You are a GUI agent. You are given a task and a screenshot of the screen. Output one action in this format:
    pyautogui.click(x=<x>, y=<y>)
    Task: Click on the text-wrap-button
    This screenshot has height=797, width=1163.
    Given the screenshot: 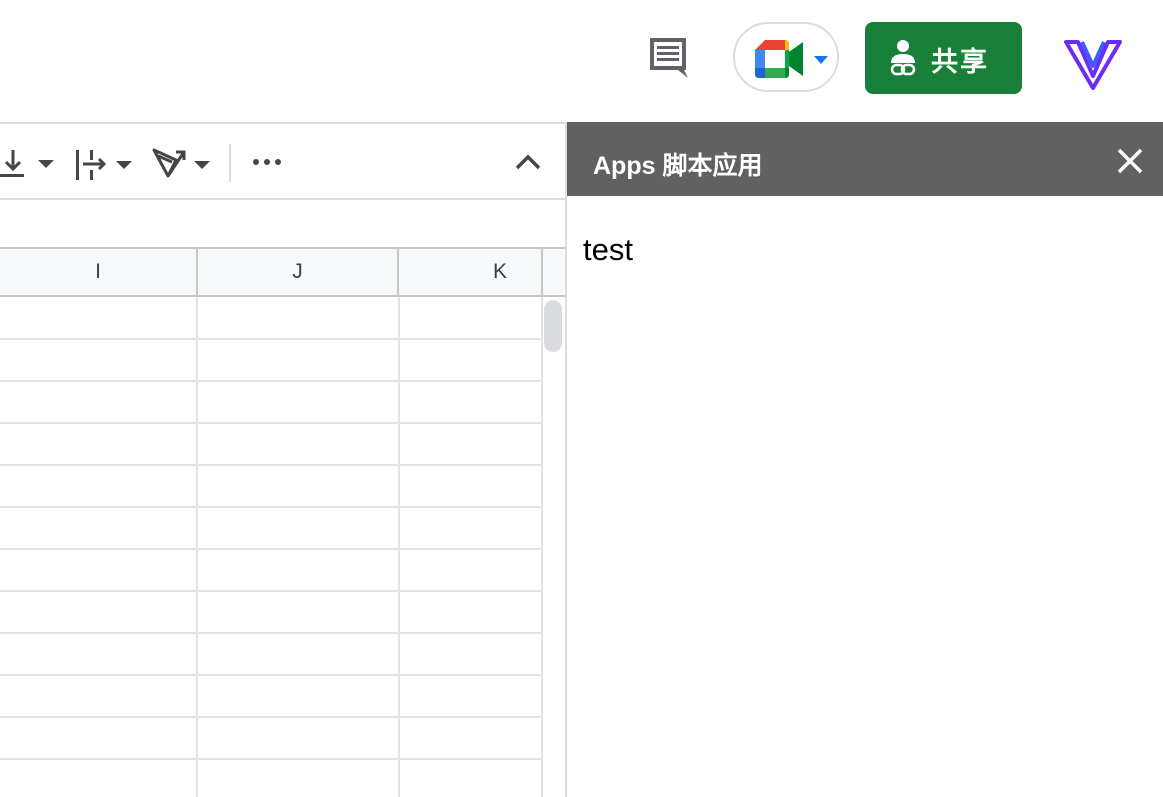 What is the action you would take?
    pyautogui.click(x=105, y=167)
    